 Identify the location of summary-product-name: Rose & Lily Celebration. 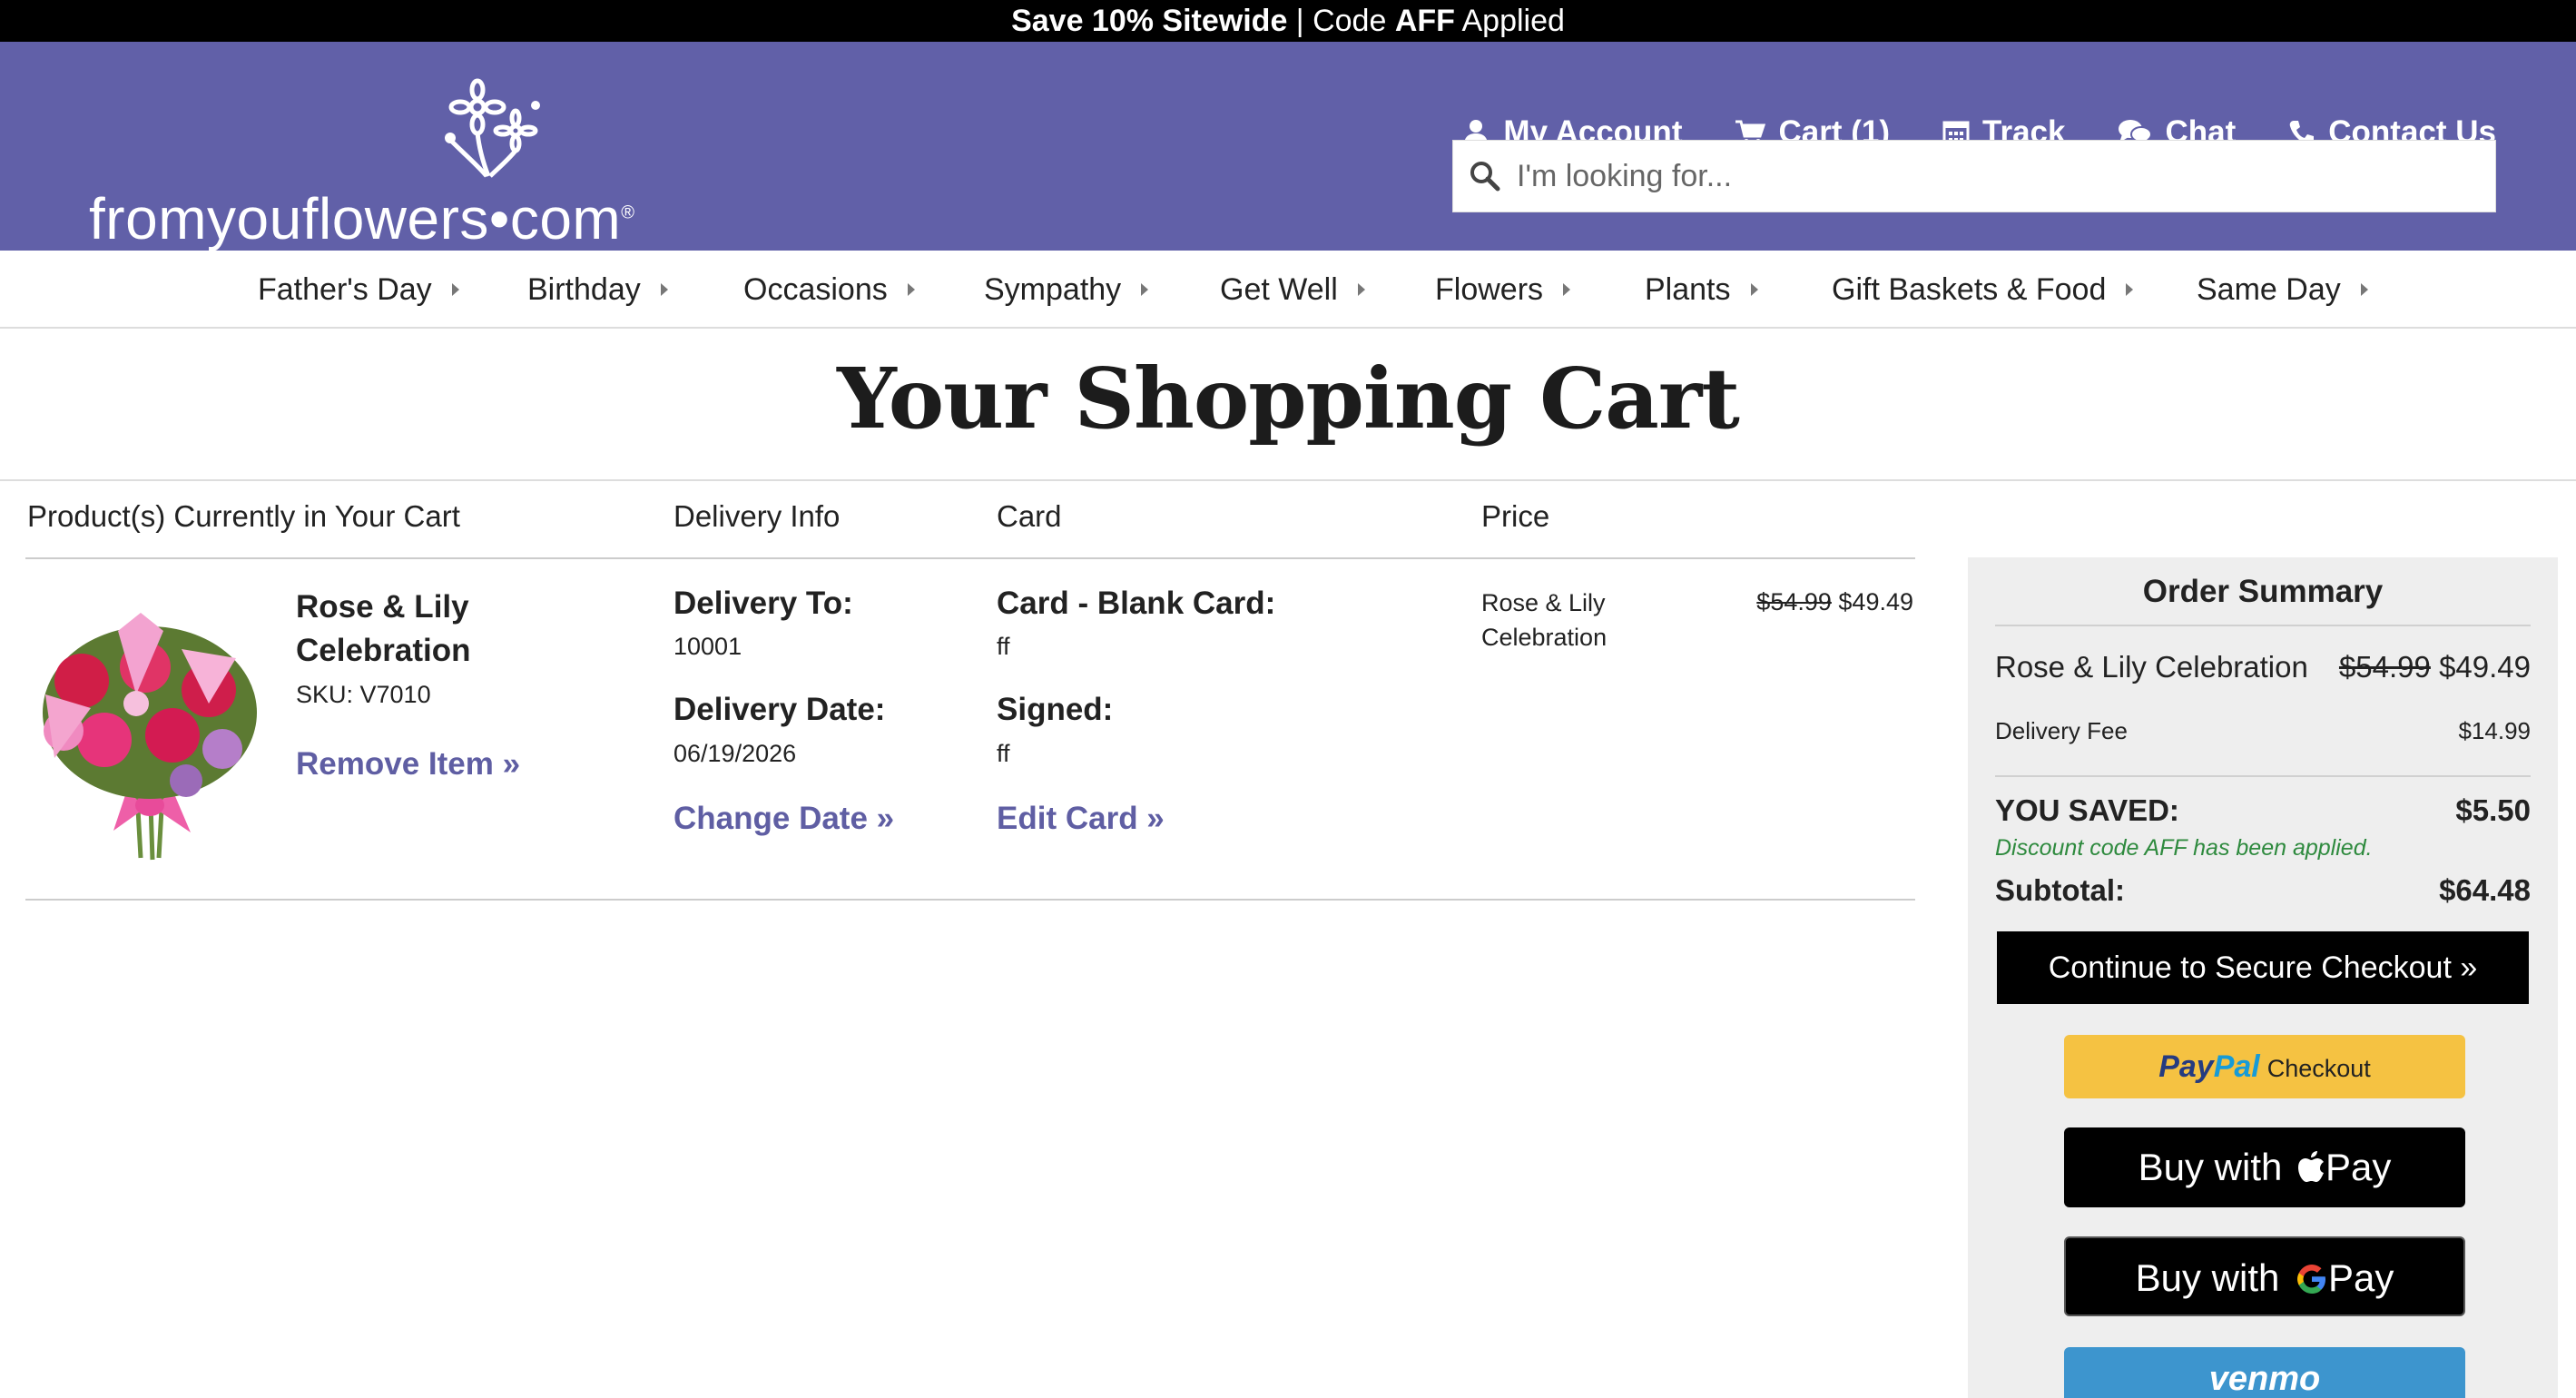
(2151, 667).